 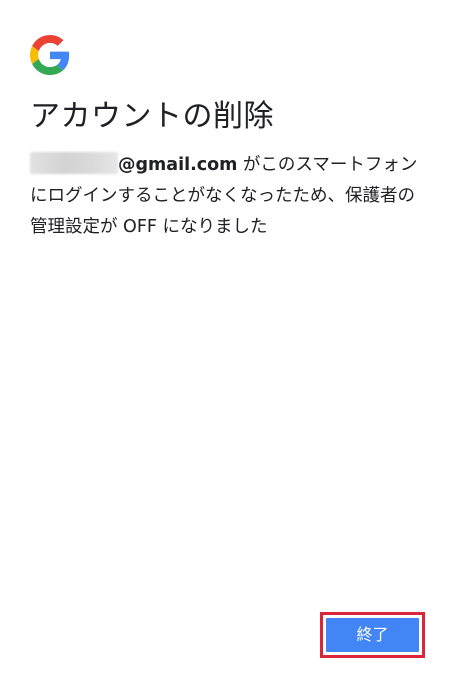 I want to click on email-domain: @gmail.com, so click(x=178, y=165).